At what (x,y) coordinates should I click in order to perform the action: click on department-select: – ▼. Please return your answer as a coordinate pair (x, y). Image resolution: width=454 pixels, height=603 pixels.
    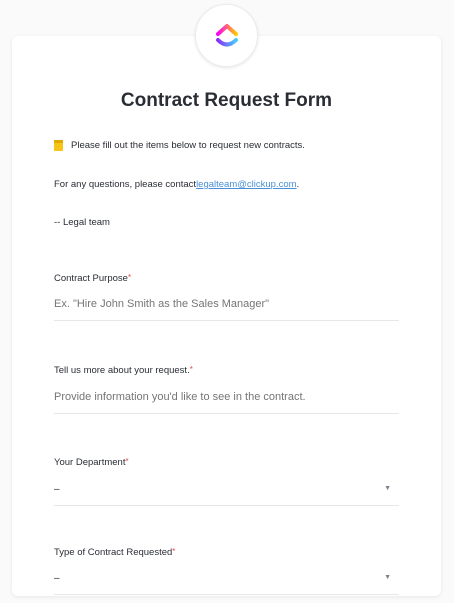
    Looking at the image, I should click on (226, 495).